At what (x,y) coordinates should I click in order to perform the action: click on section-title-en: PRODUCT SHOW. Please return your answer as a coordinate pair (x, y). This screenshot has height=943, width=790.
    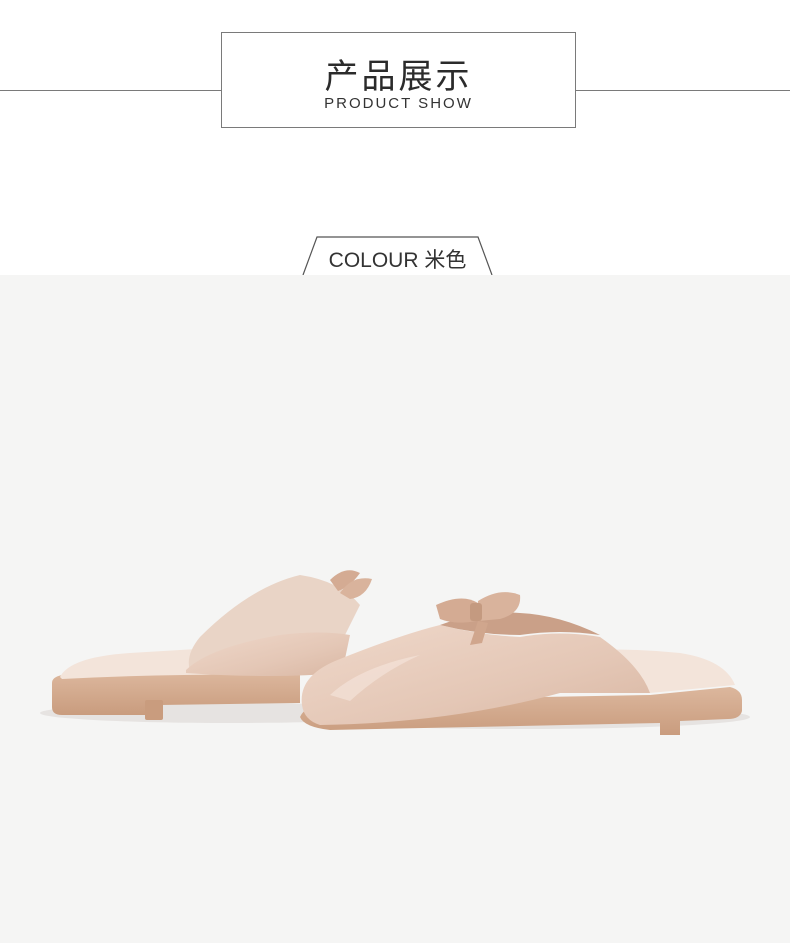
    Looking at the image, I should click on (398, 103).